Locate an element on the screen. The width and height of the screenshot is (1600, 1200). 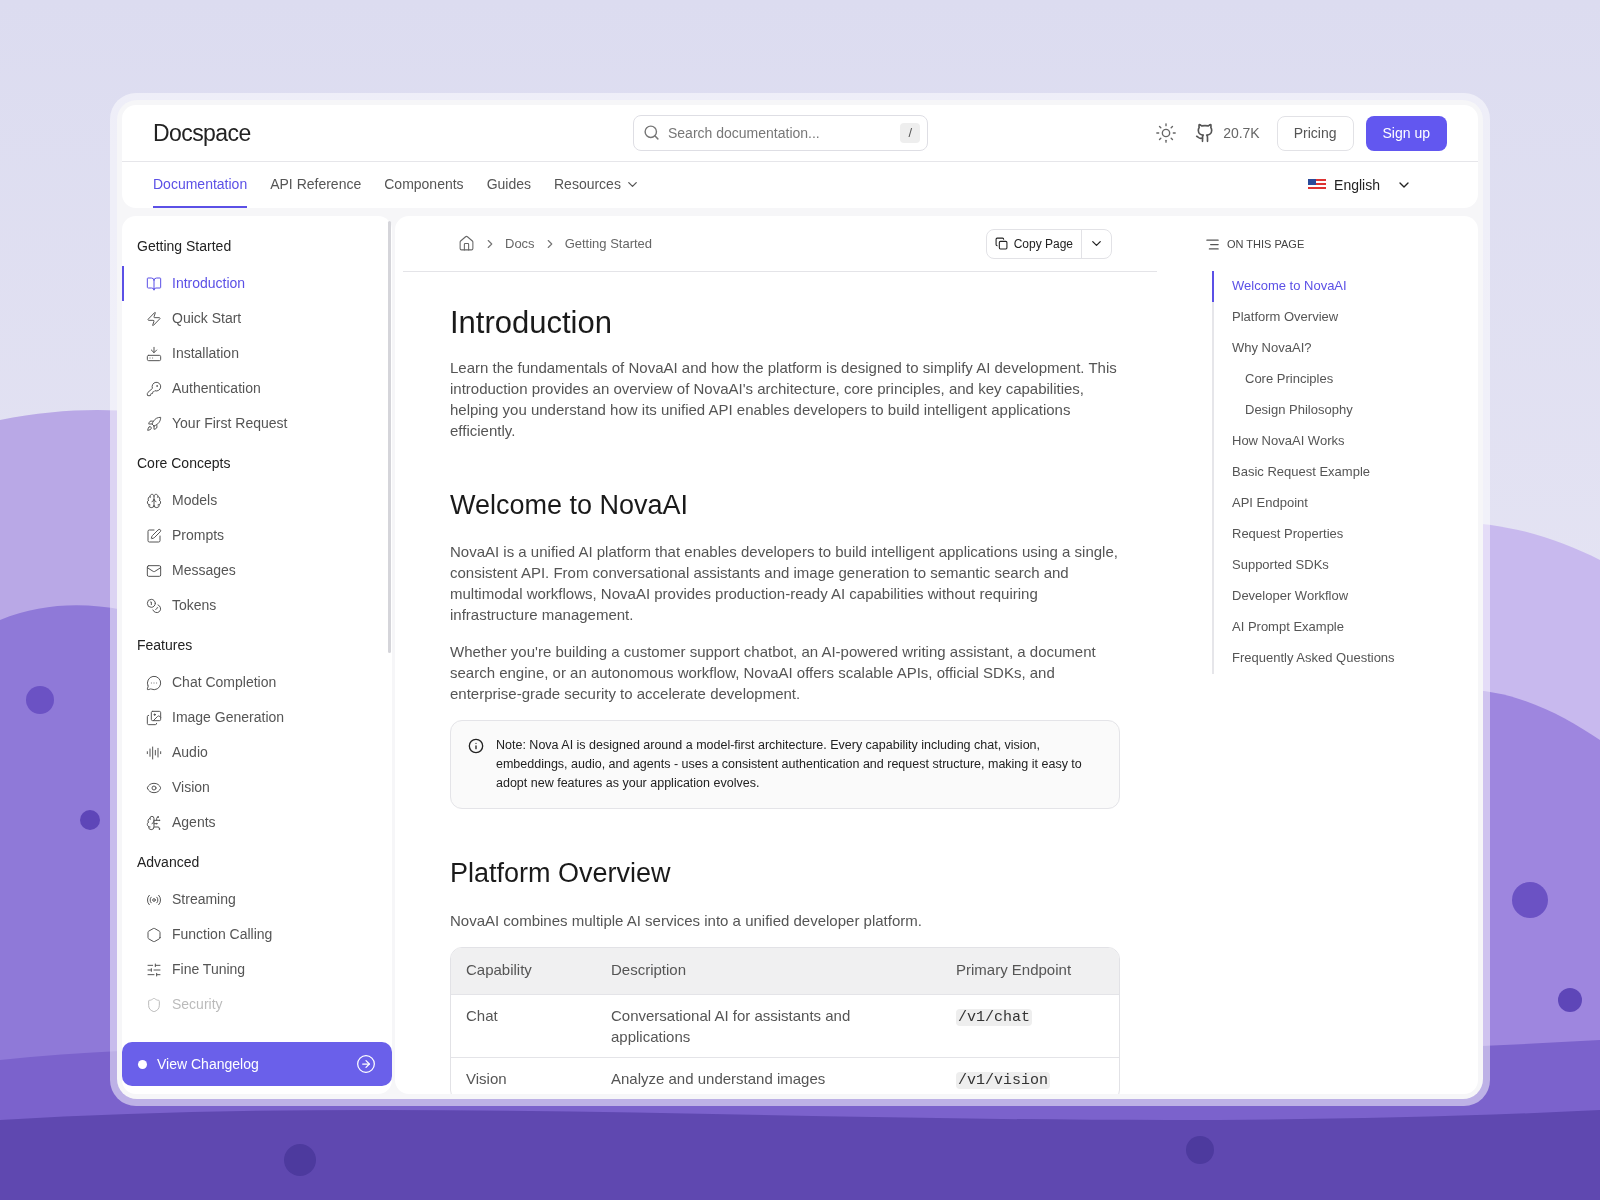
paragraph: Whether you're building a customer support chatbot, an AI-powered writing assistant, a document search engine, or an autonomous workflow, NovaAI offers scalable APIs, official SDKs, and enterprise-grade security to accelerate development. is located at coordinates (773, 673).